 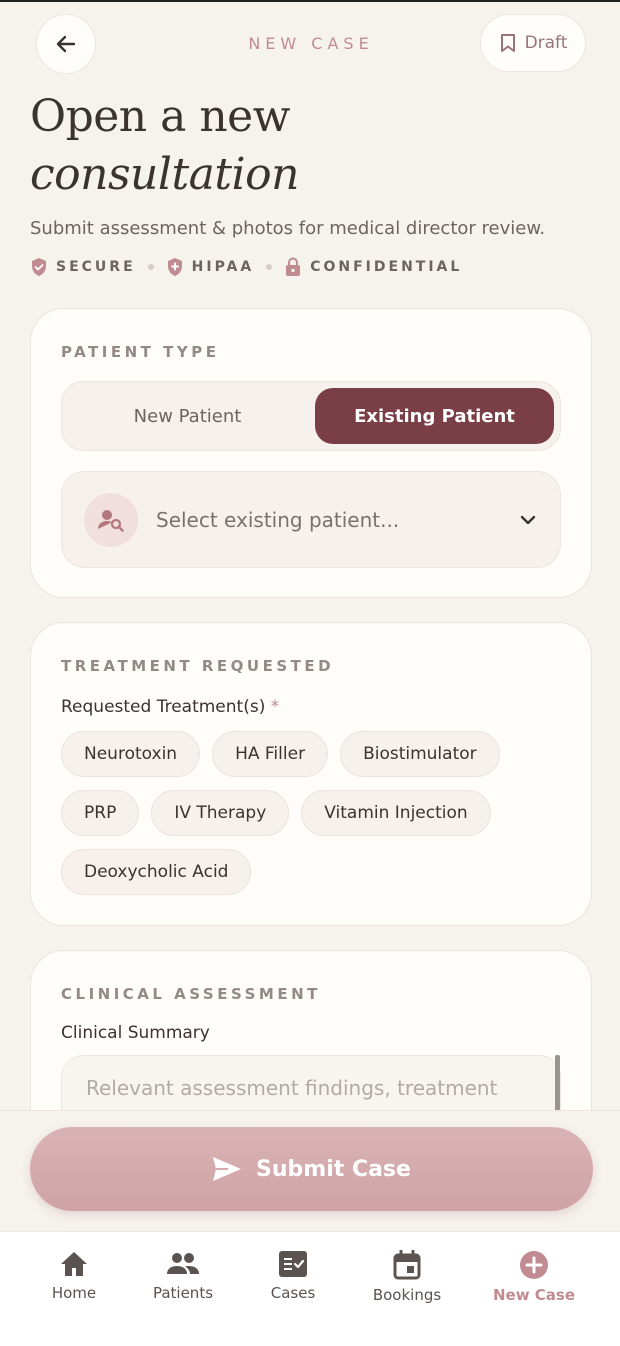 I want to click on cases-icon, so click(x=293, y=1264).